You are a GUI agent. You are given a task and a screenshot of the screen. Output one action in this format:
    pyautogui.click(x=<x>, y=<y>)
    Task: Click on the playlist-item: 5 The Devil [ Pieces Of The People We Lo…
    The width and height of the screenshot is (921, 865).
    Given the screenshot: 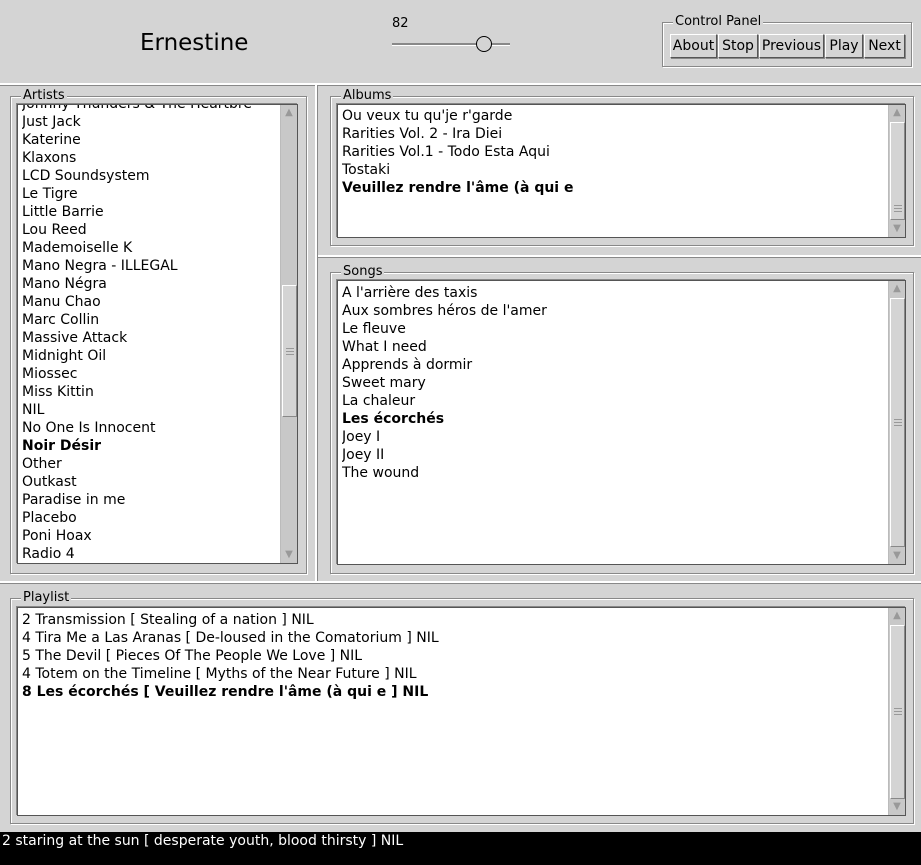 What is the action you would take?
    pyautogui.click(x=454, y=656)
    